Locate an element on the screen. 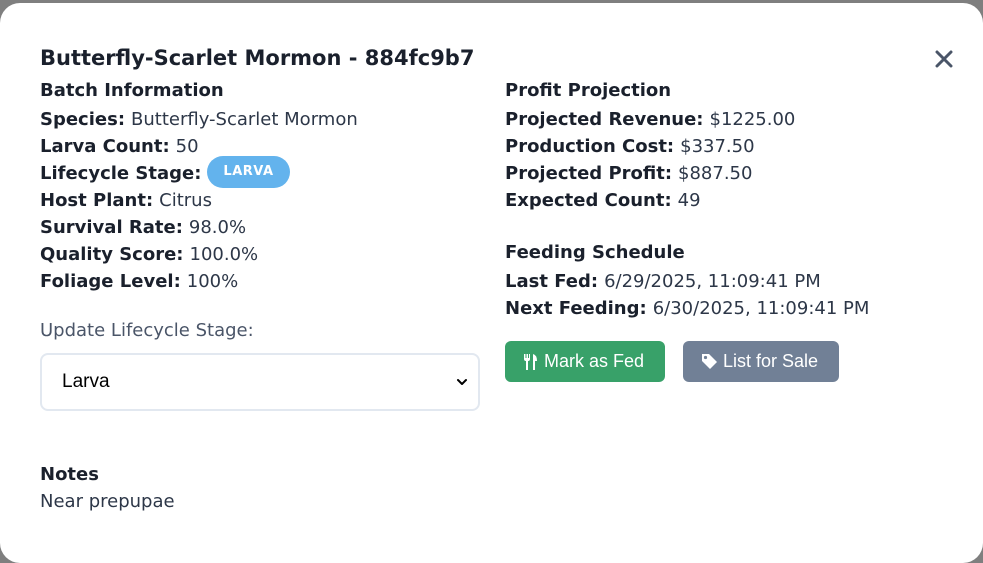 The height and width of the screenshot is (563, 983). larva-count-label: Larva Count: is located at coordinates (105, 146).